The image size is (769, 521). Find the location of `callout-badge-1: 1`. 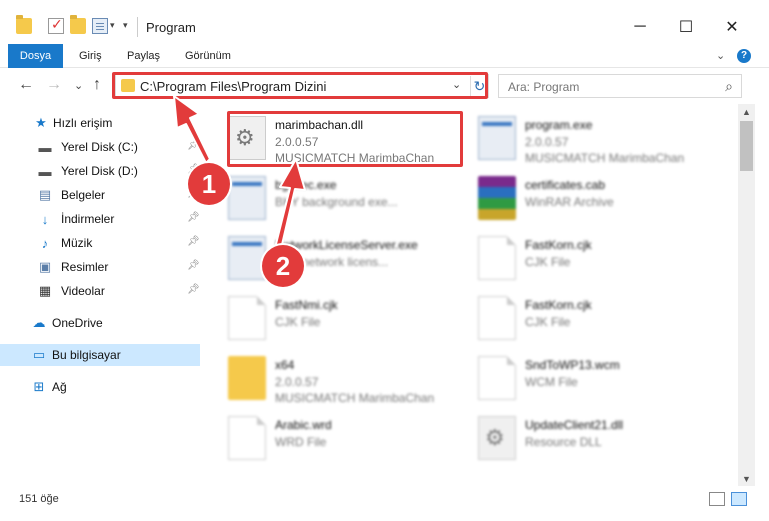

callout-badge-1: 1 is located at coordinates (209, 184).